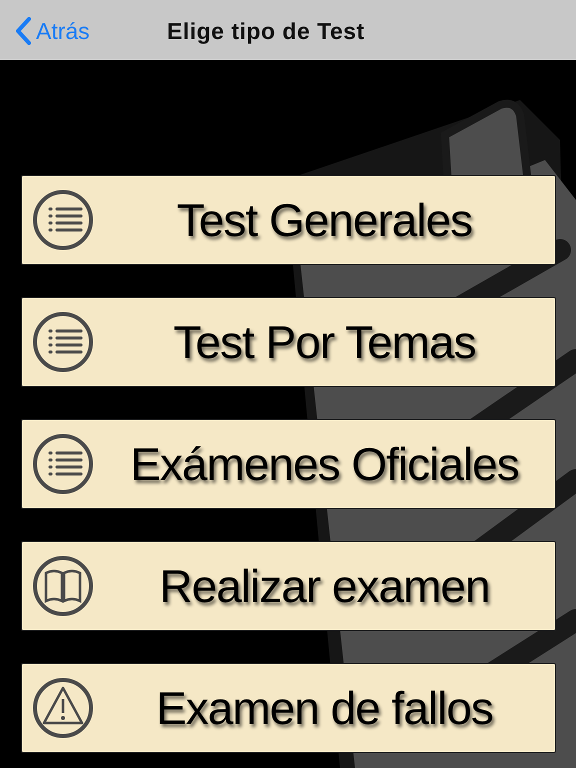  Describe the element at coordinates (288, 708) in the screenshot. I see `menu-option-button: Examen de fallos` at that location.